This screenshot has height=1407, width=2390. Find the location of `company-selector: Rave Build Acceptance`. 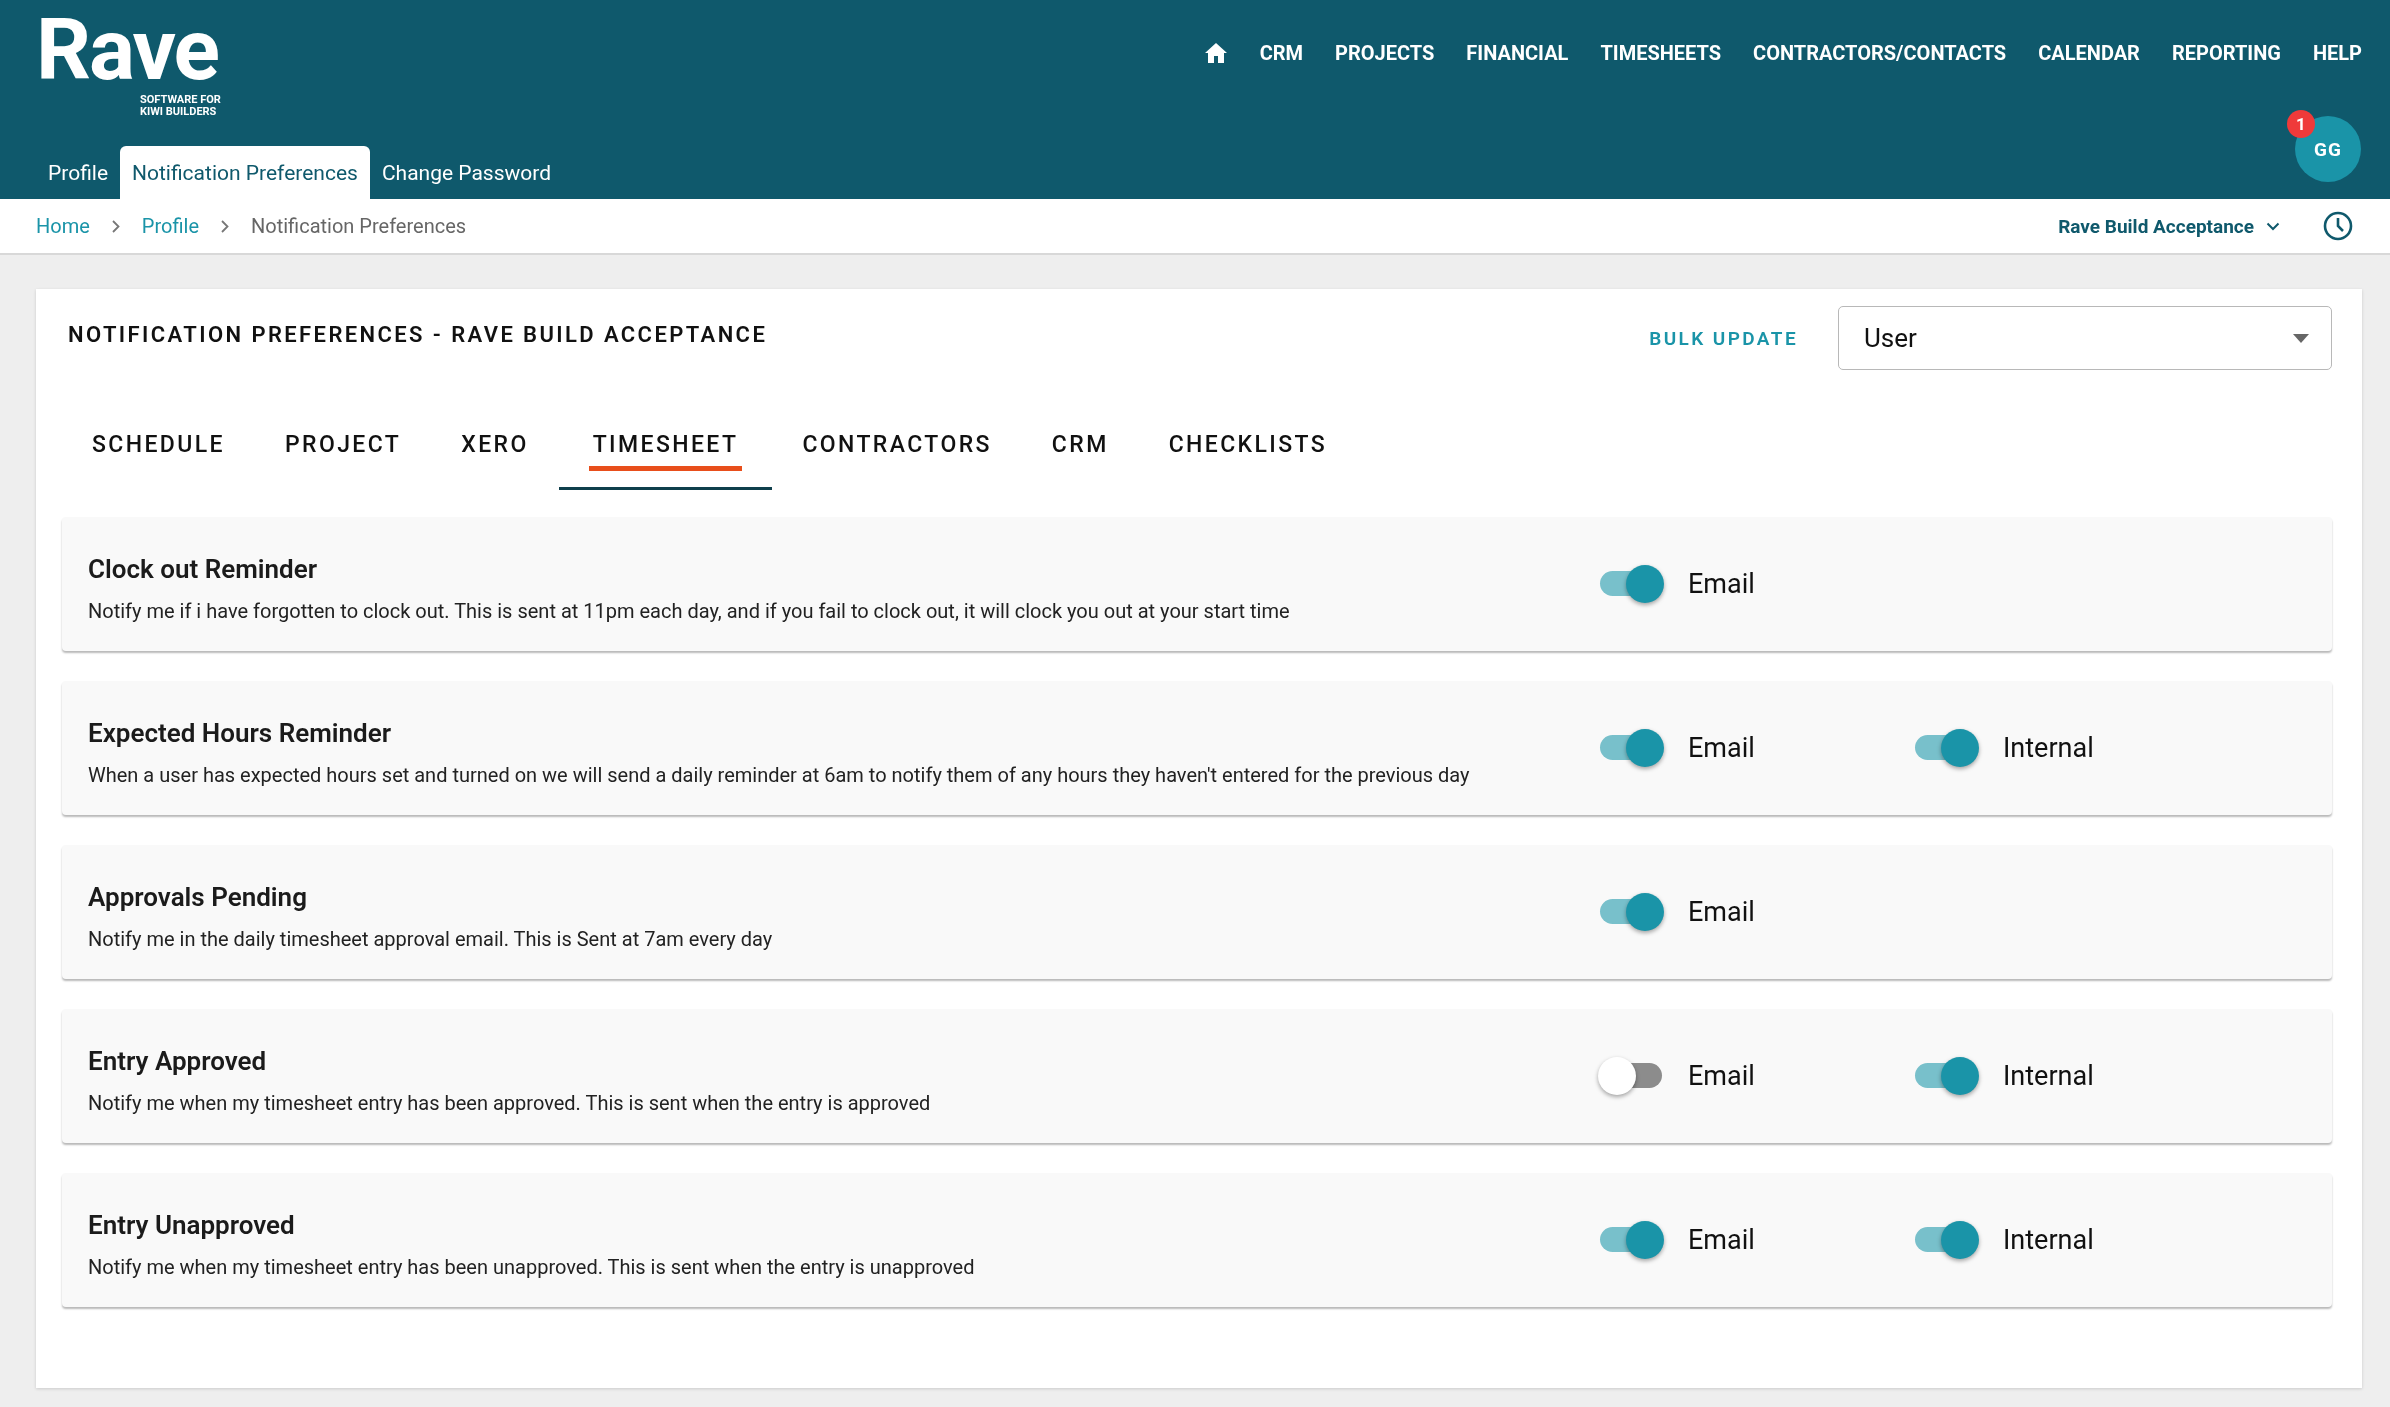

company-selector: Rave Build Acceptance is located at coordinates (2169, 226).